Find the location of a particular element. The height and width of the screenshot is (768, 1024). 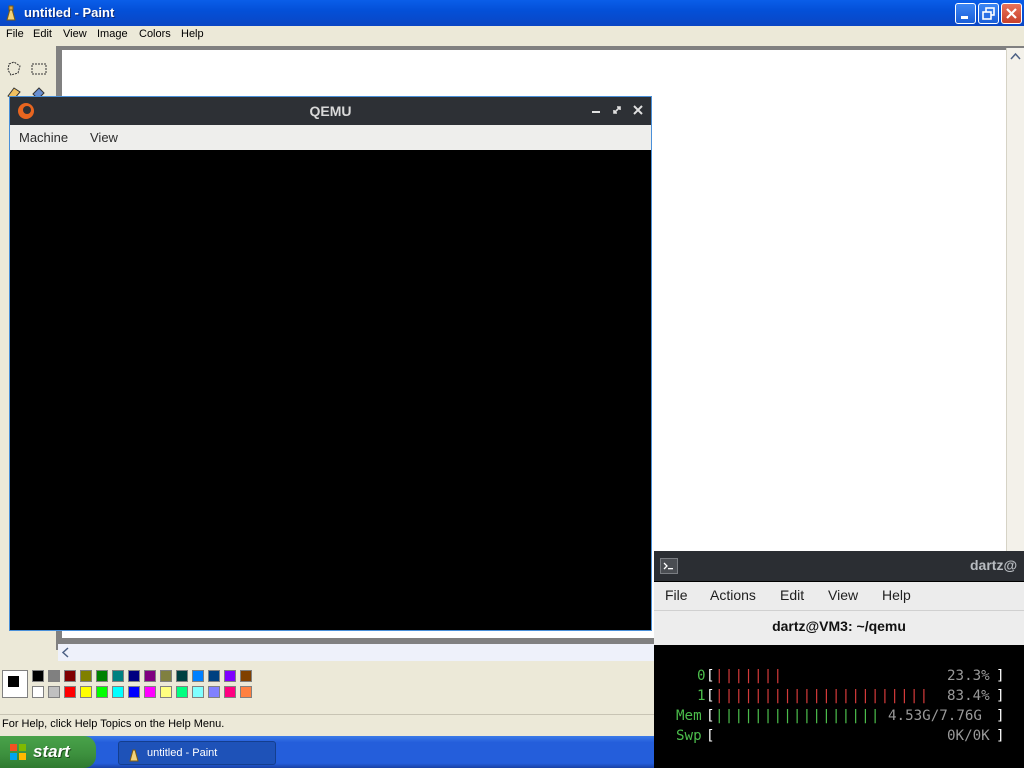

minimize-button is located at coordinates (965, 13).